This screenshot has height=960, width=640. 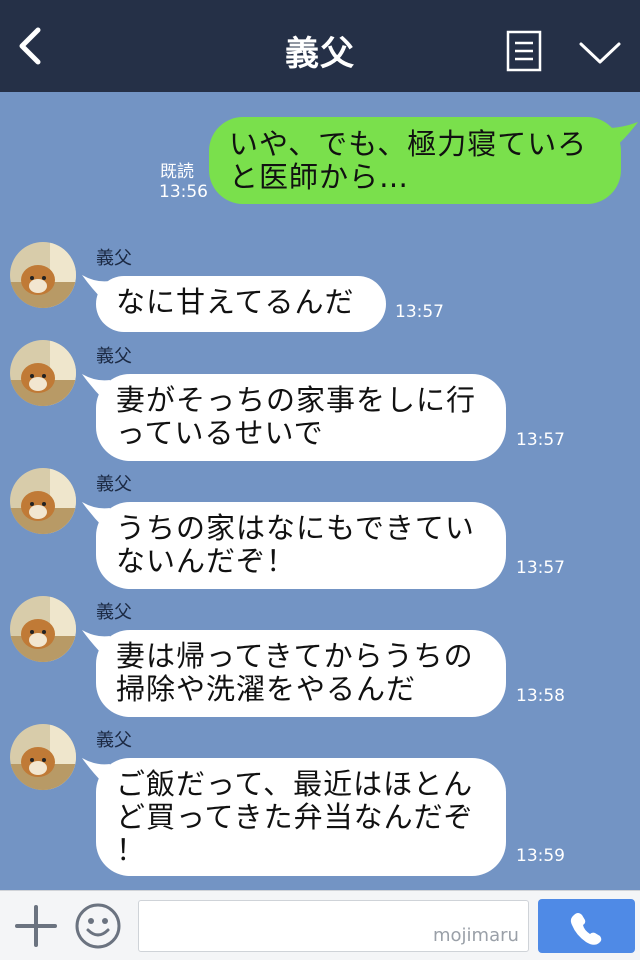 I want to click on message-line: ご飯だって、最近はほとん, so click(x=295, y=784).